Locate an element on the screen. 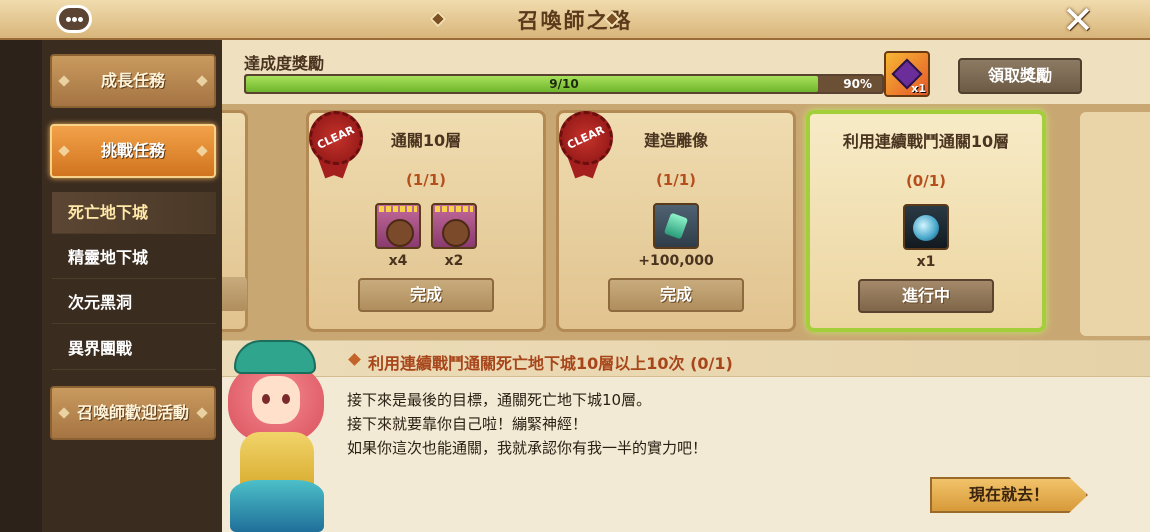  crystal-icon is located at coordinates (676, 226).